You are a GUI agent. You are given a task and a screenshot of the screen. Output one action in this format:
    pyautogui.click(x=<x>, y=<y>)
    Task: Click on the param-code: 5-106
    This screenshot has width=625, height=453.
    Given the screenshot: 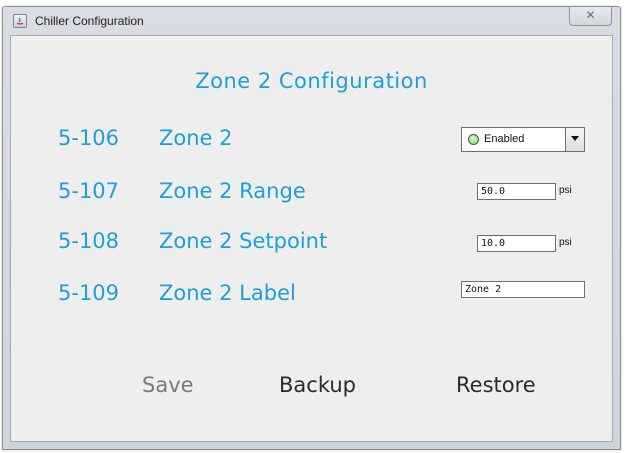 What is the action you would take?
    pyautogui.click(x=89, y=138)
    